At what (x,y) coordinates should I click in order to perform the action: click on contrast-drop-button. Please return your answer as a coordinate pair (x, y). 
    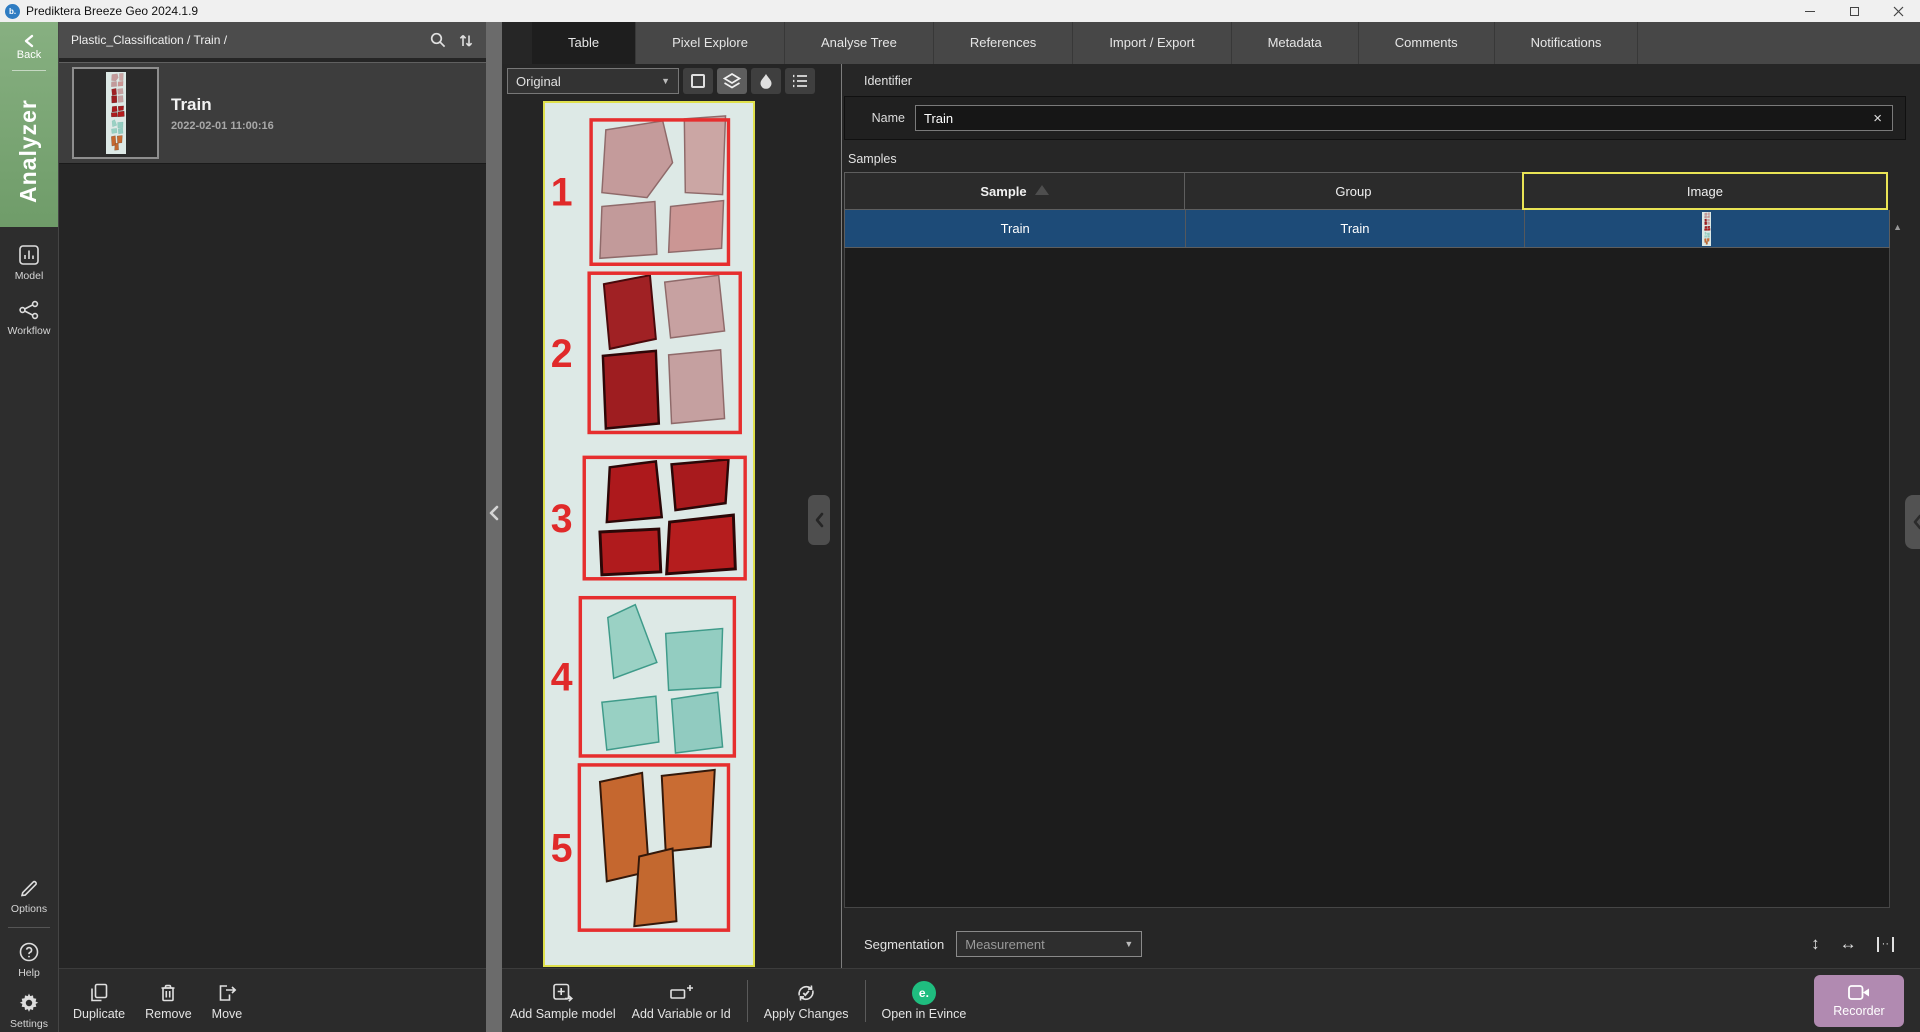
    Looking at the image, I should click on (766, 81).